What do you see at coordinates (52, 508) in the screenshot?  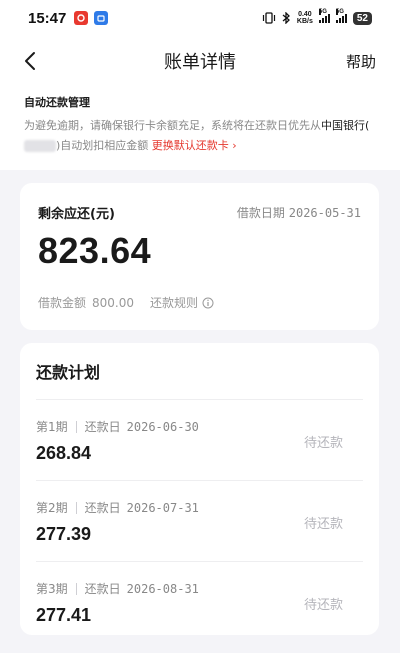 I see `plan-period: 第2期` at bounding box center [52, 508].